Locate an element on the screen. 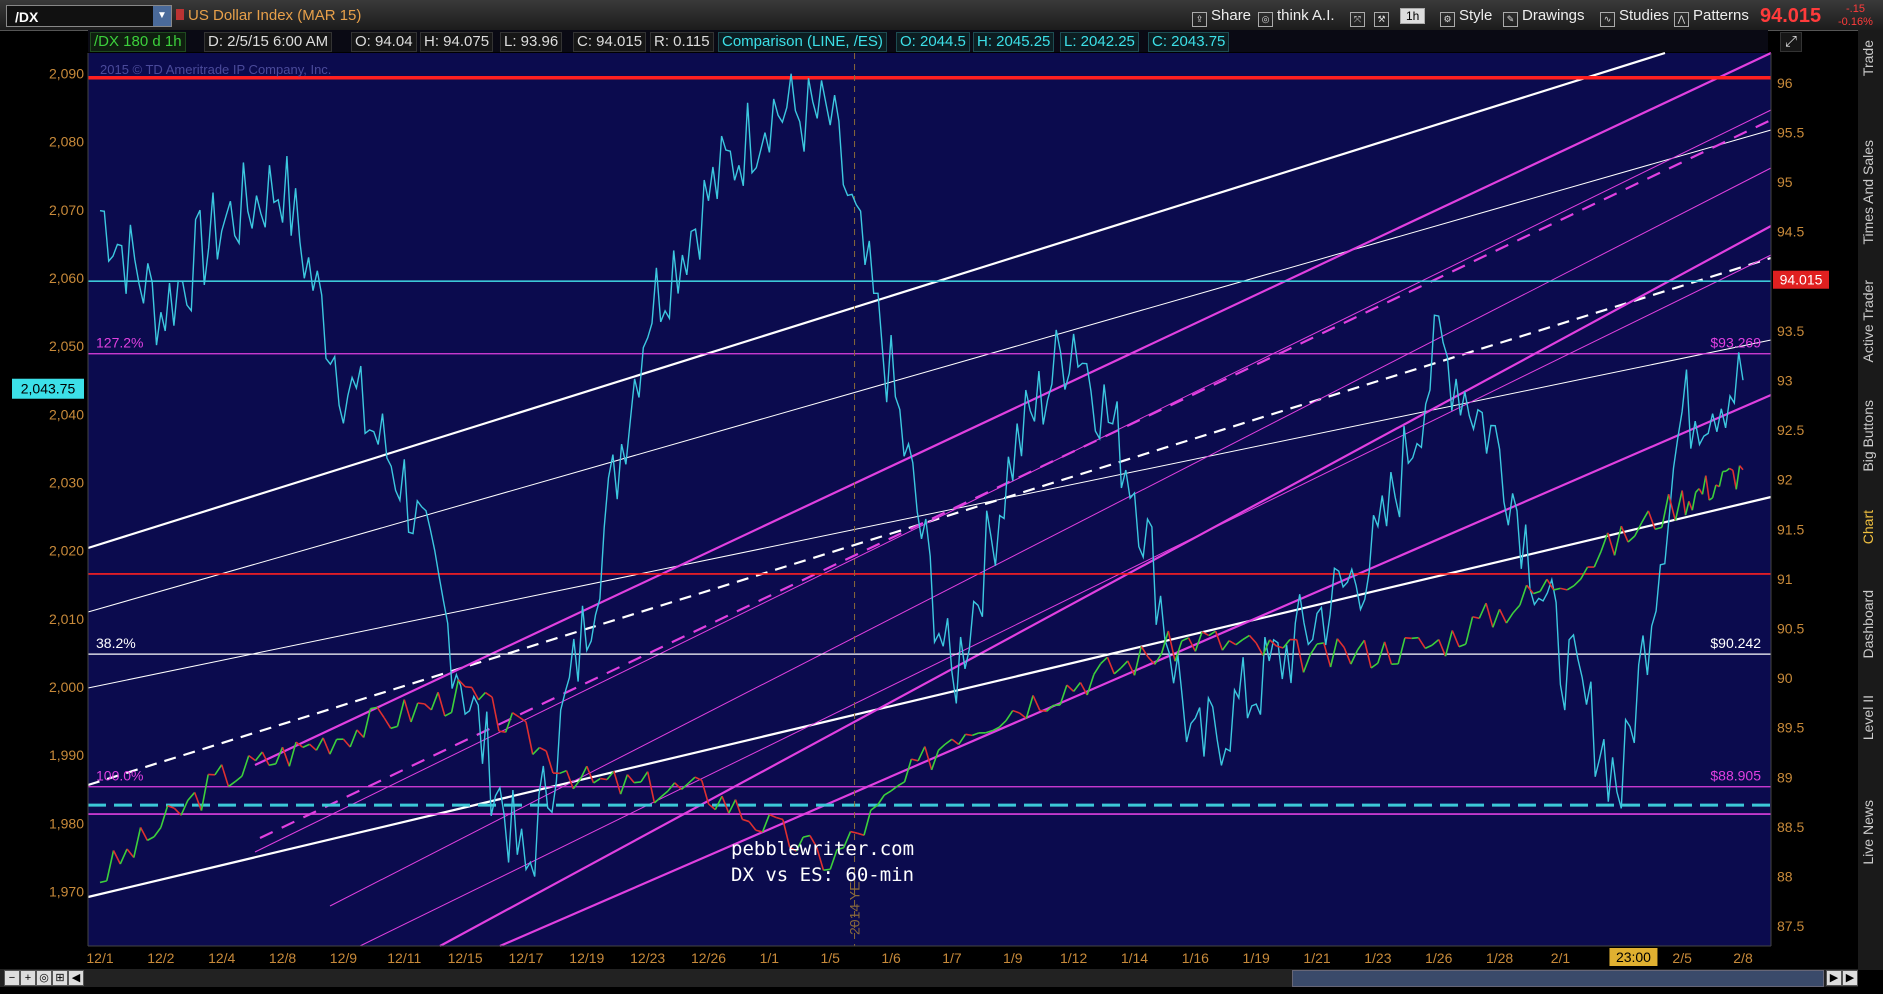 The height and width of the screenshot is (994, 1883). think-ai-button: ◎ think A.I. is located at coordinates (1296, 16).